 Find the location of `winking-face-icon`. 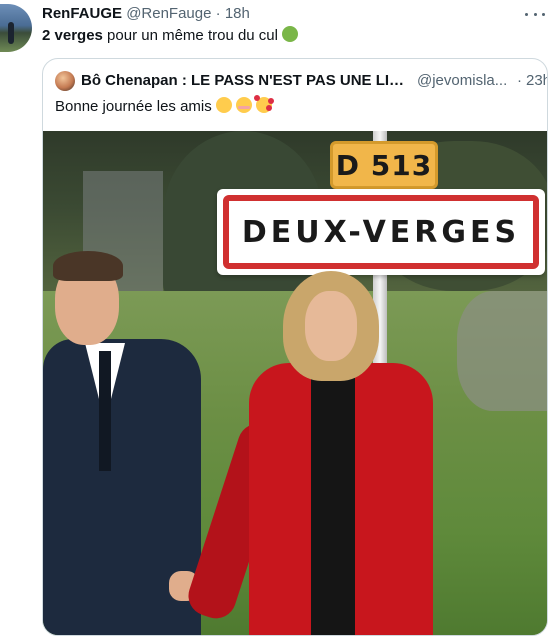

winking-face-icon is located at coordinates (223, 105).